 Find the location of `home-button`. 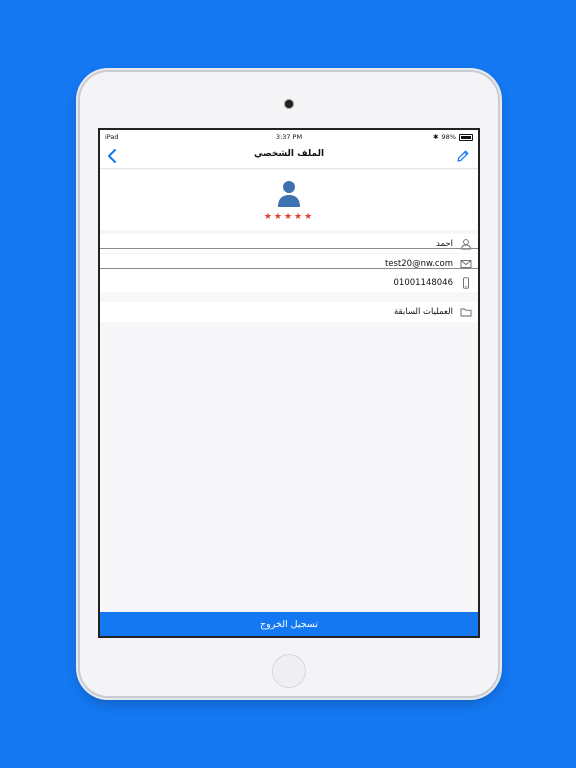

home-button is located at coordinates (289, 671).